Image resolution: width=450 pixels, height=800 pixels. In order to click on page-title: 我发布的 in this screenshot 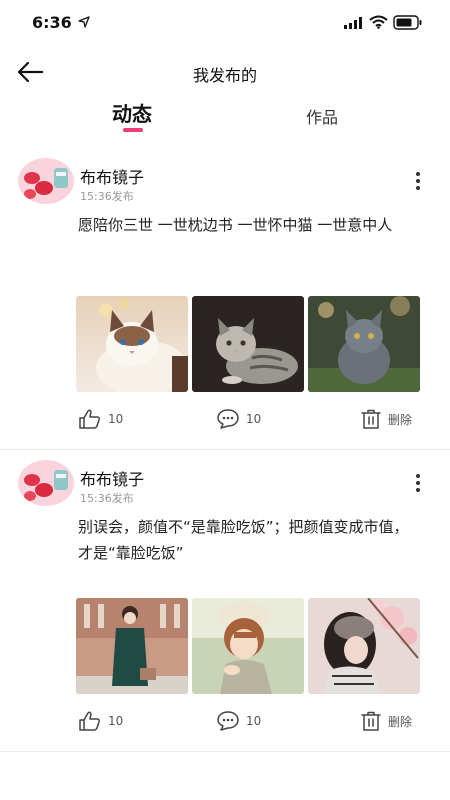, I will do `click(224, 75)`.